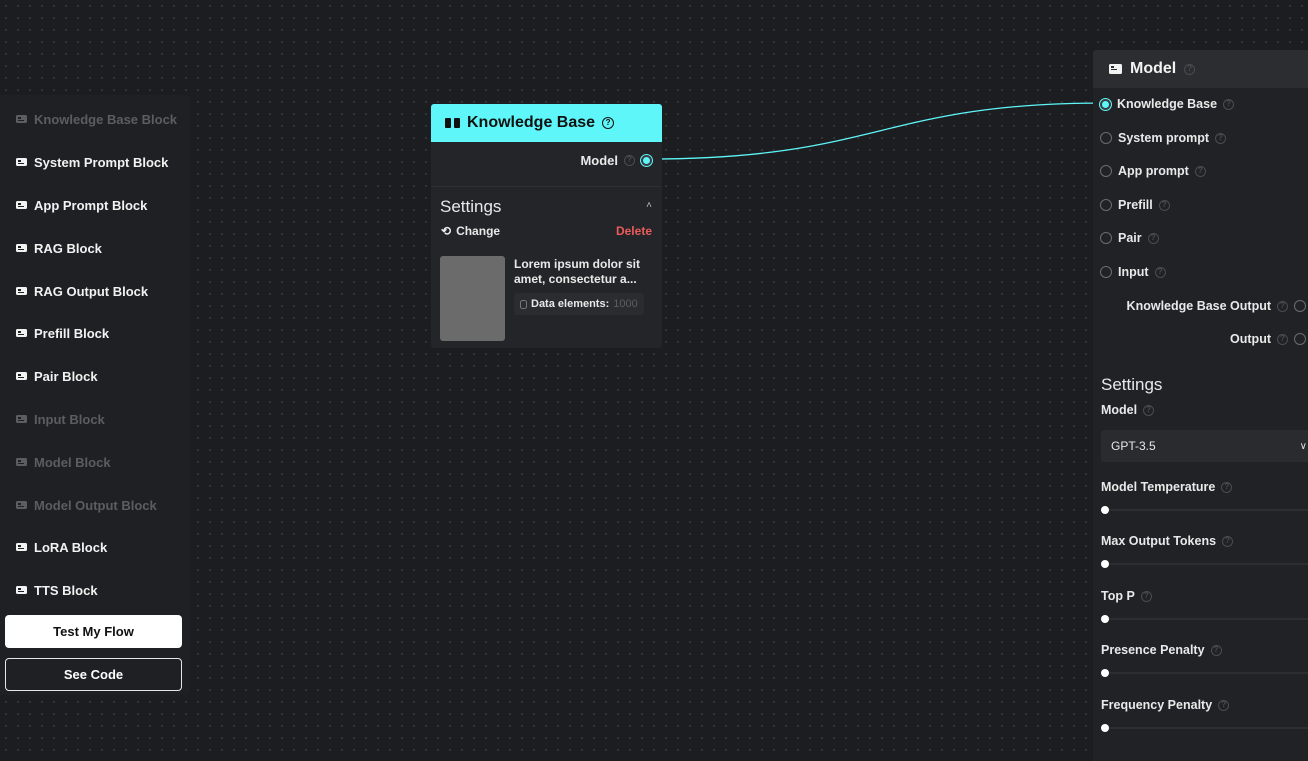  I want to click on model-select-value: GPT-3.5, so click(1133, 446).